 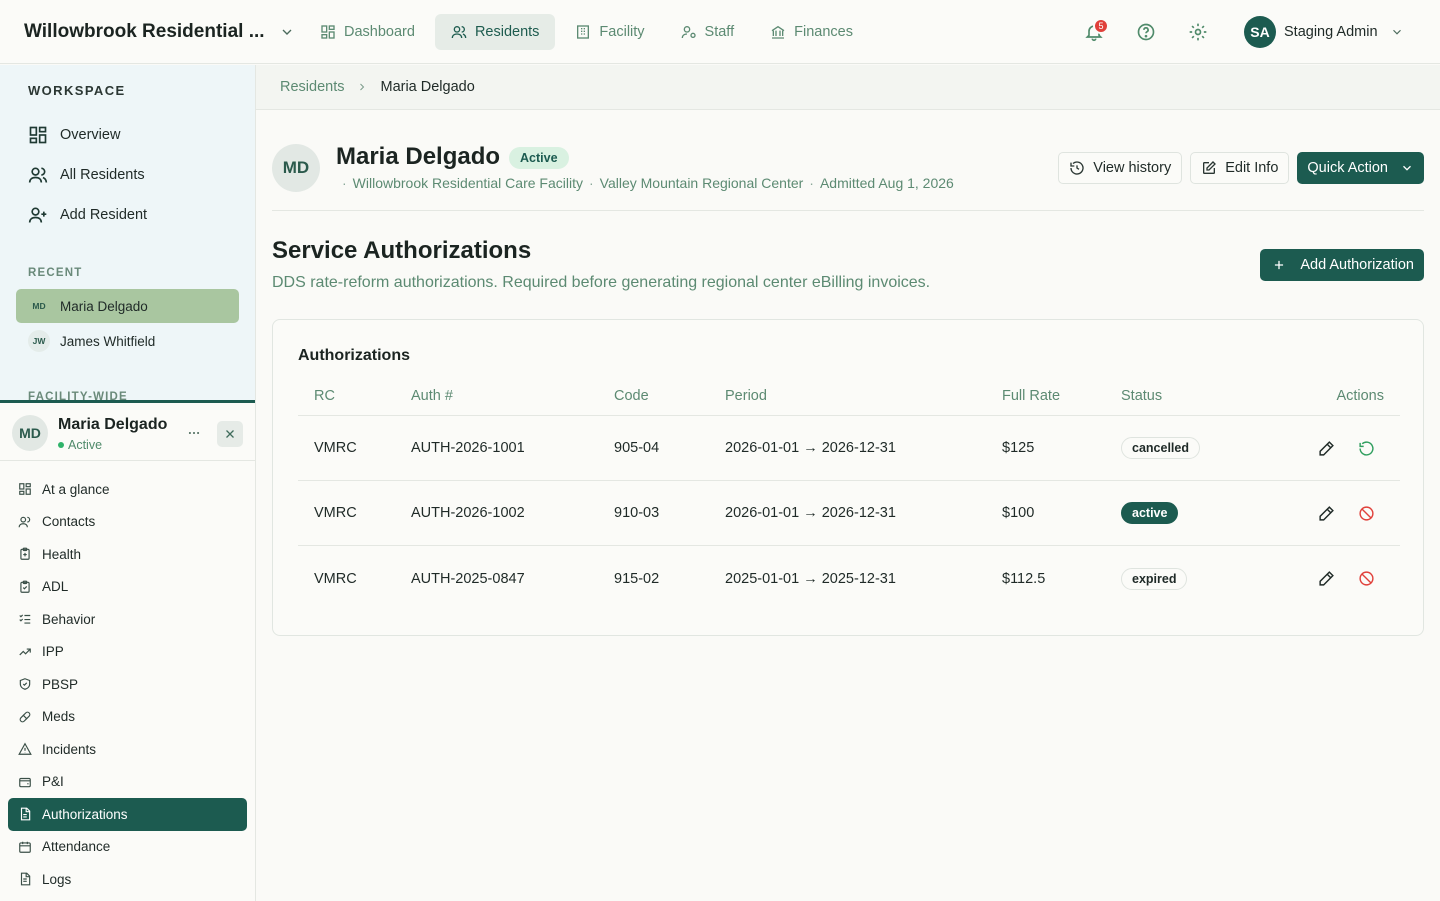 What do you see at coordinates (61, 445) in the screenshot?
I see `status-dot` at bounding box center [61, 445].